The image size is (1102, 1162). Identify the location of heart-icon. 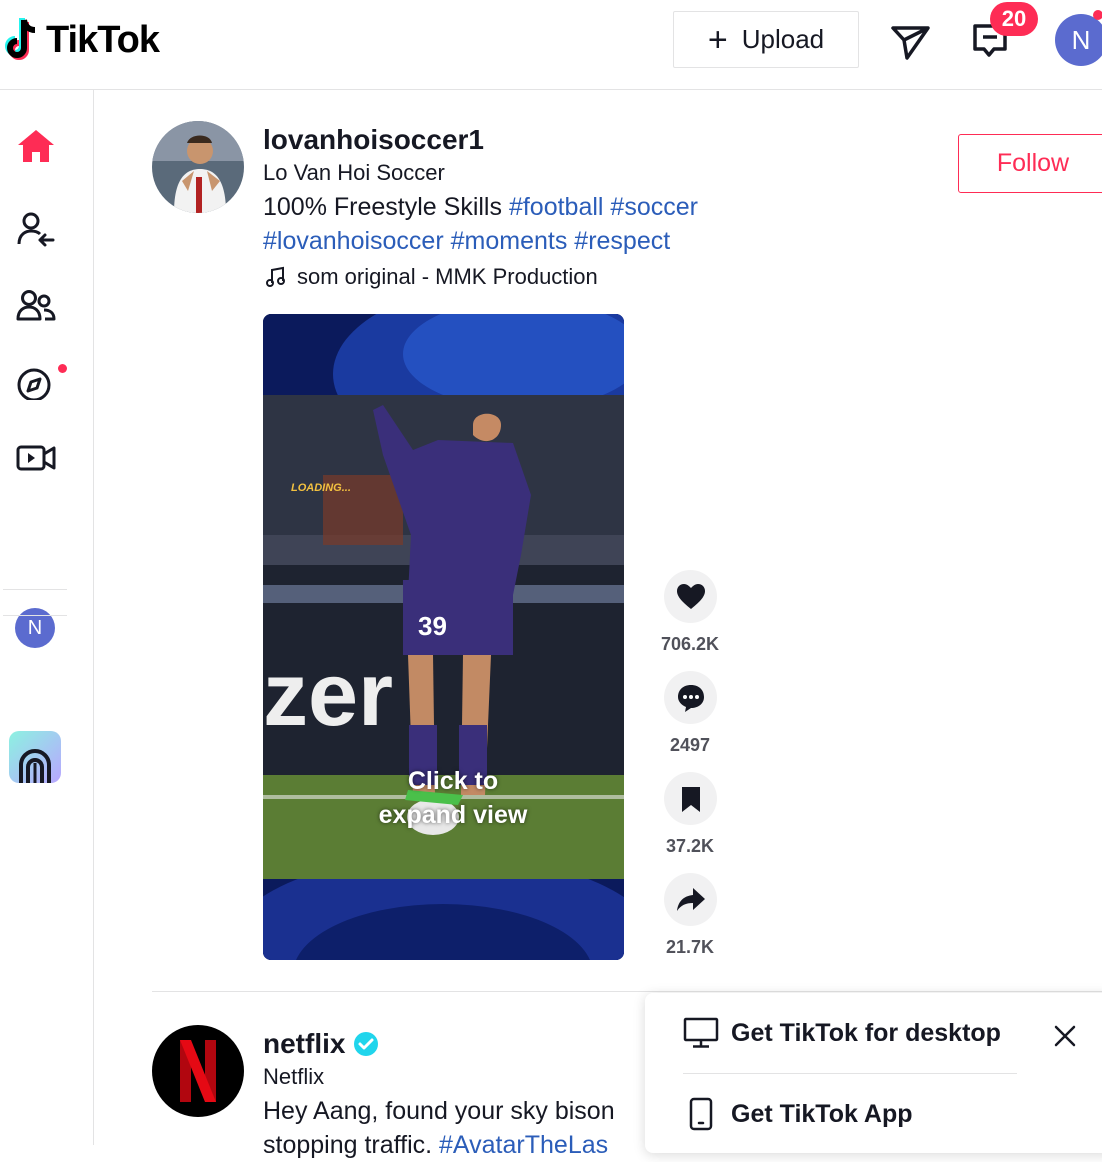
(690, 596).